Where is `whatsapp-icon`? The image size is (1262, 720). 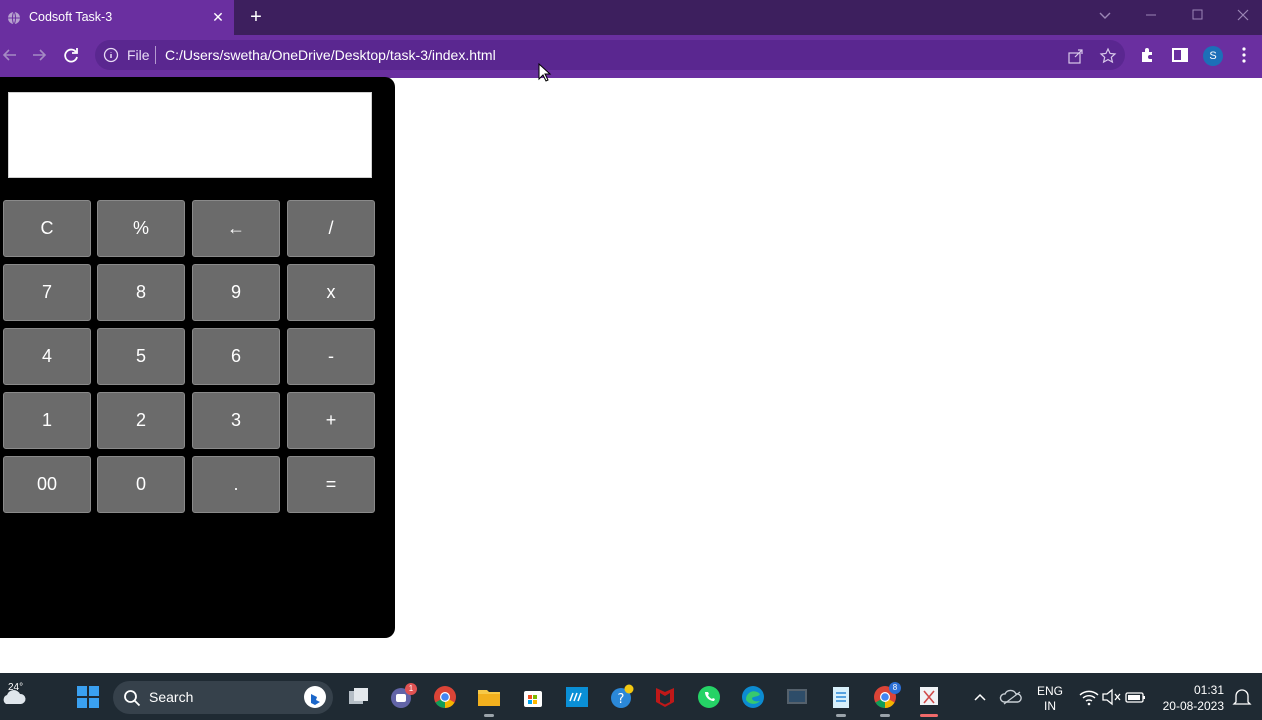
whatsapp-icon is located at coordinates (709, 697).